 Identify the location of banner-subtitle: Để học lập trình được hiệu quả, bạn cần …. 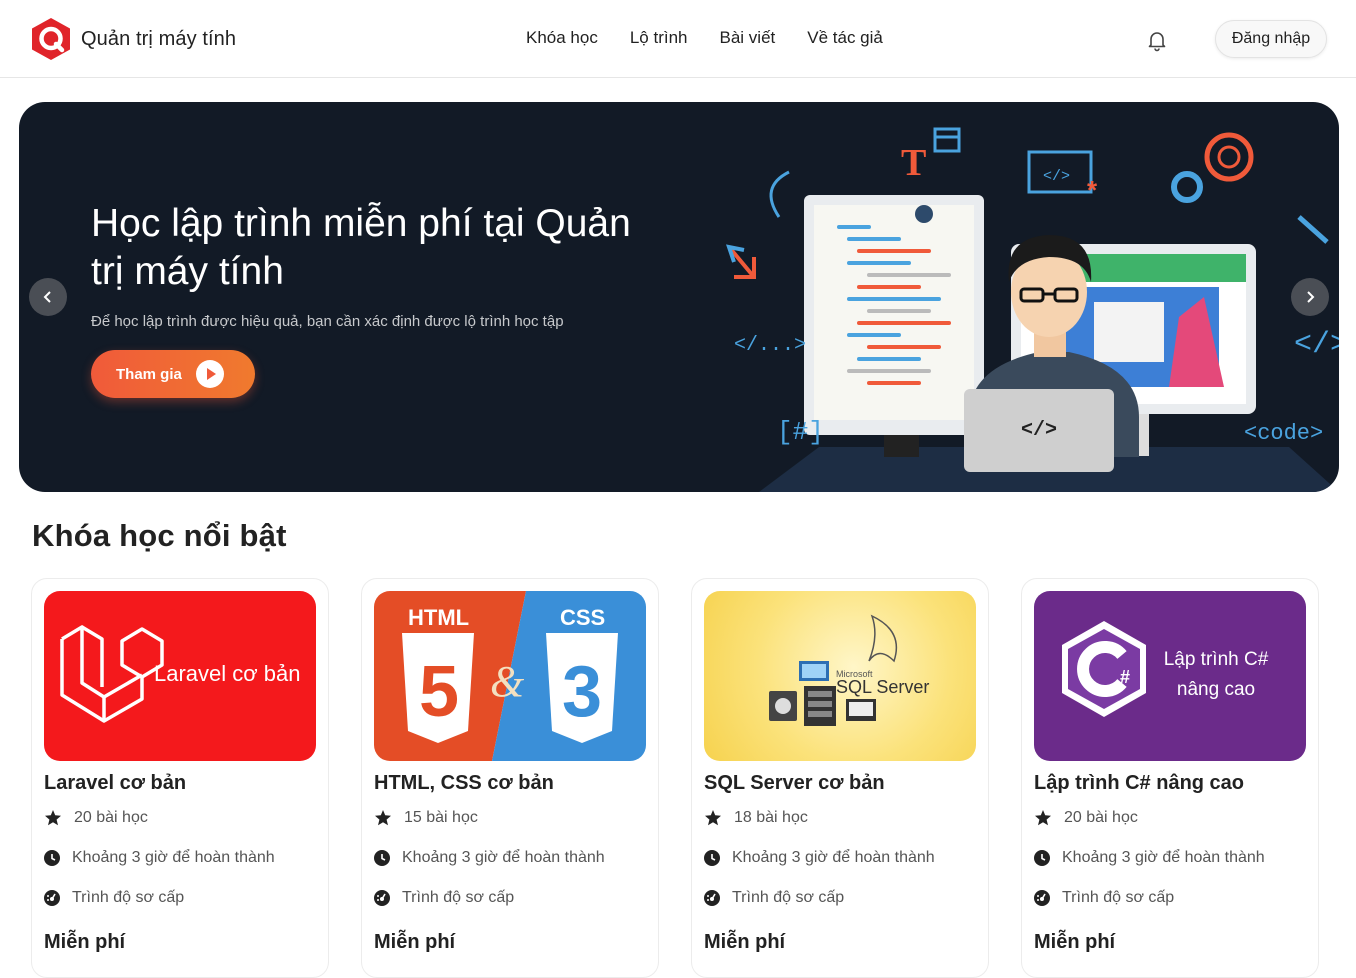
(327, 321).